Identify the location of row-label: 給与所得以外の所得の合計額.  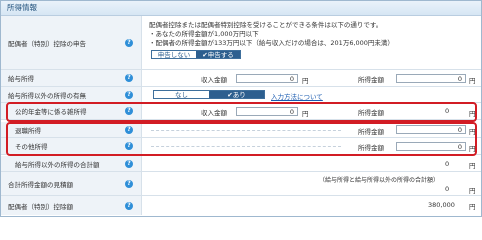
(57, 164).